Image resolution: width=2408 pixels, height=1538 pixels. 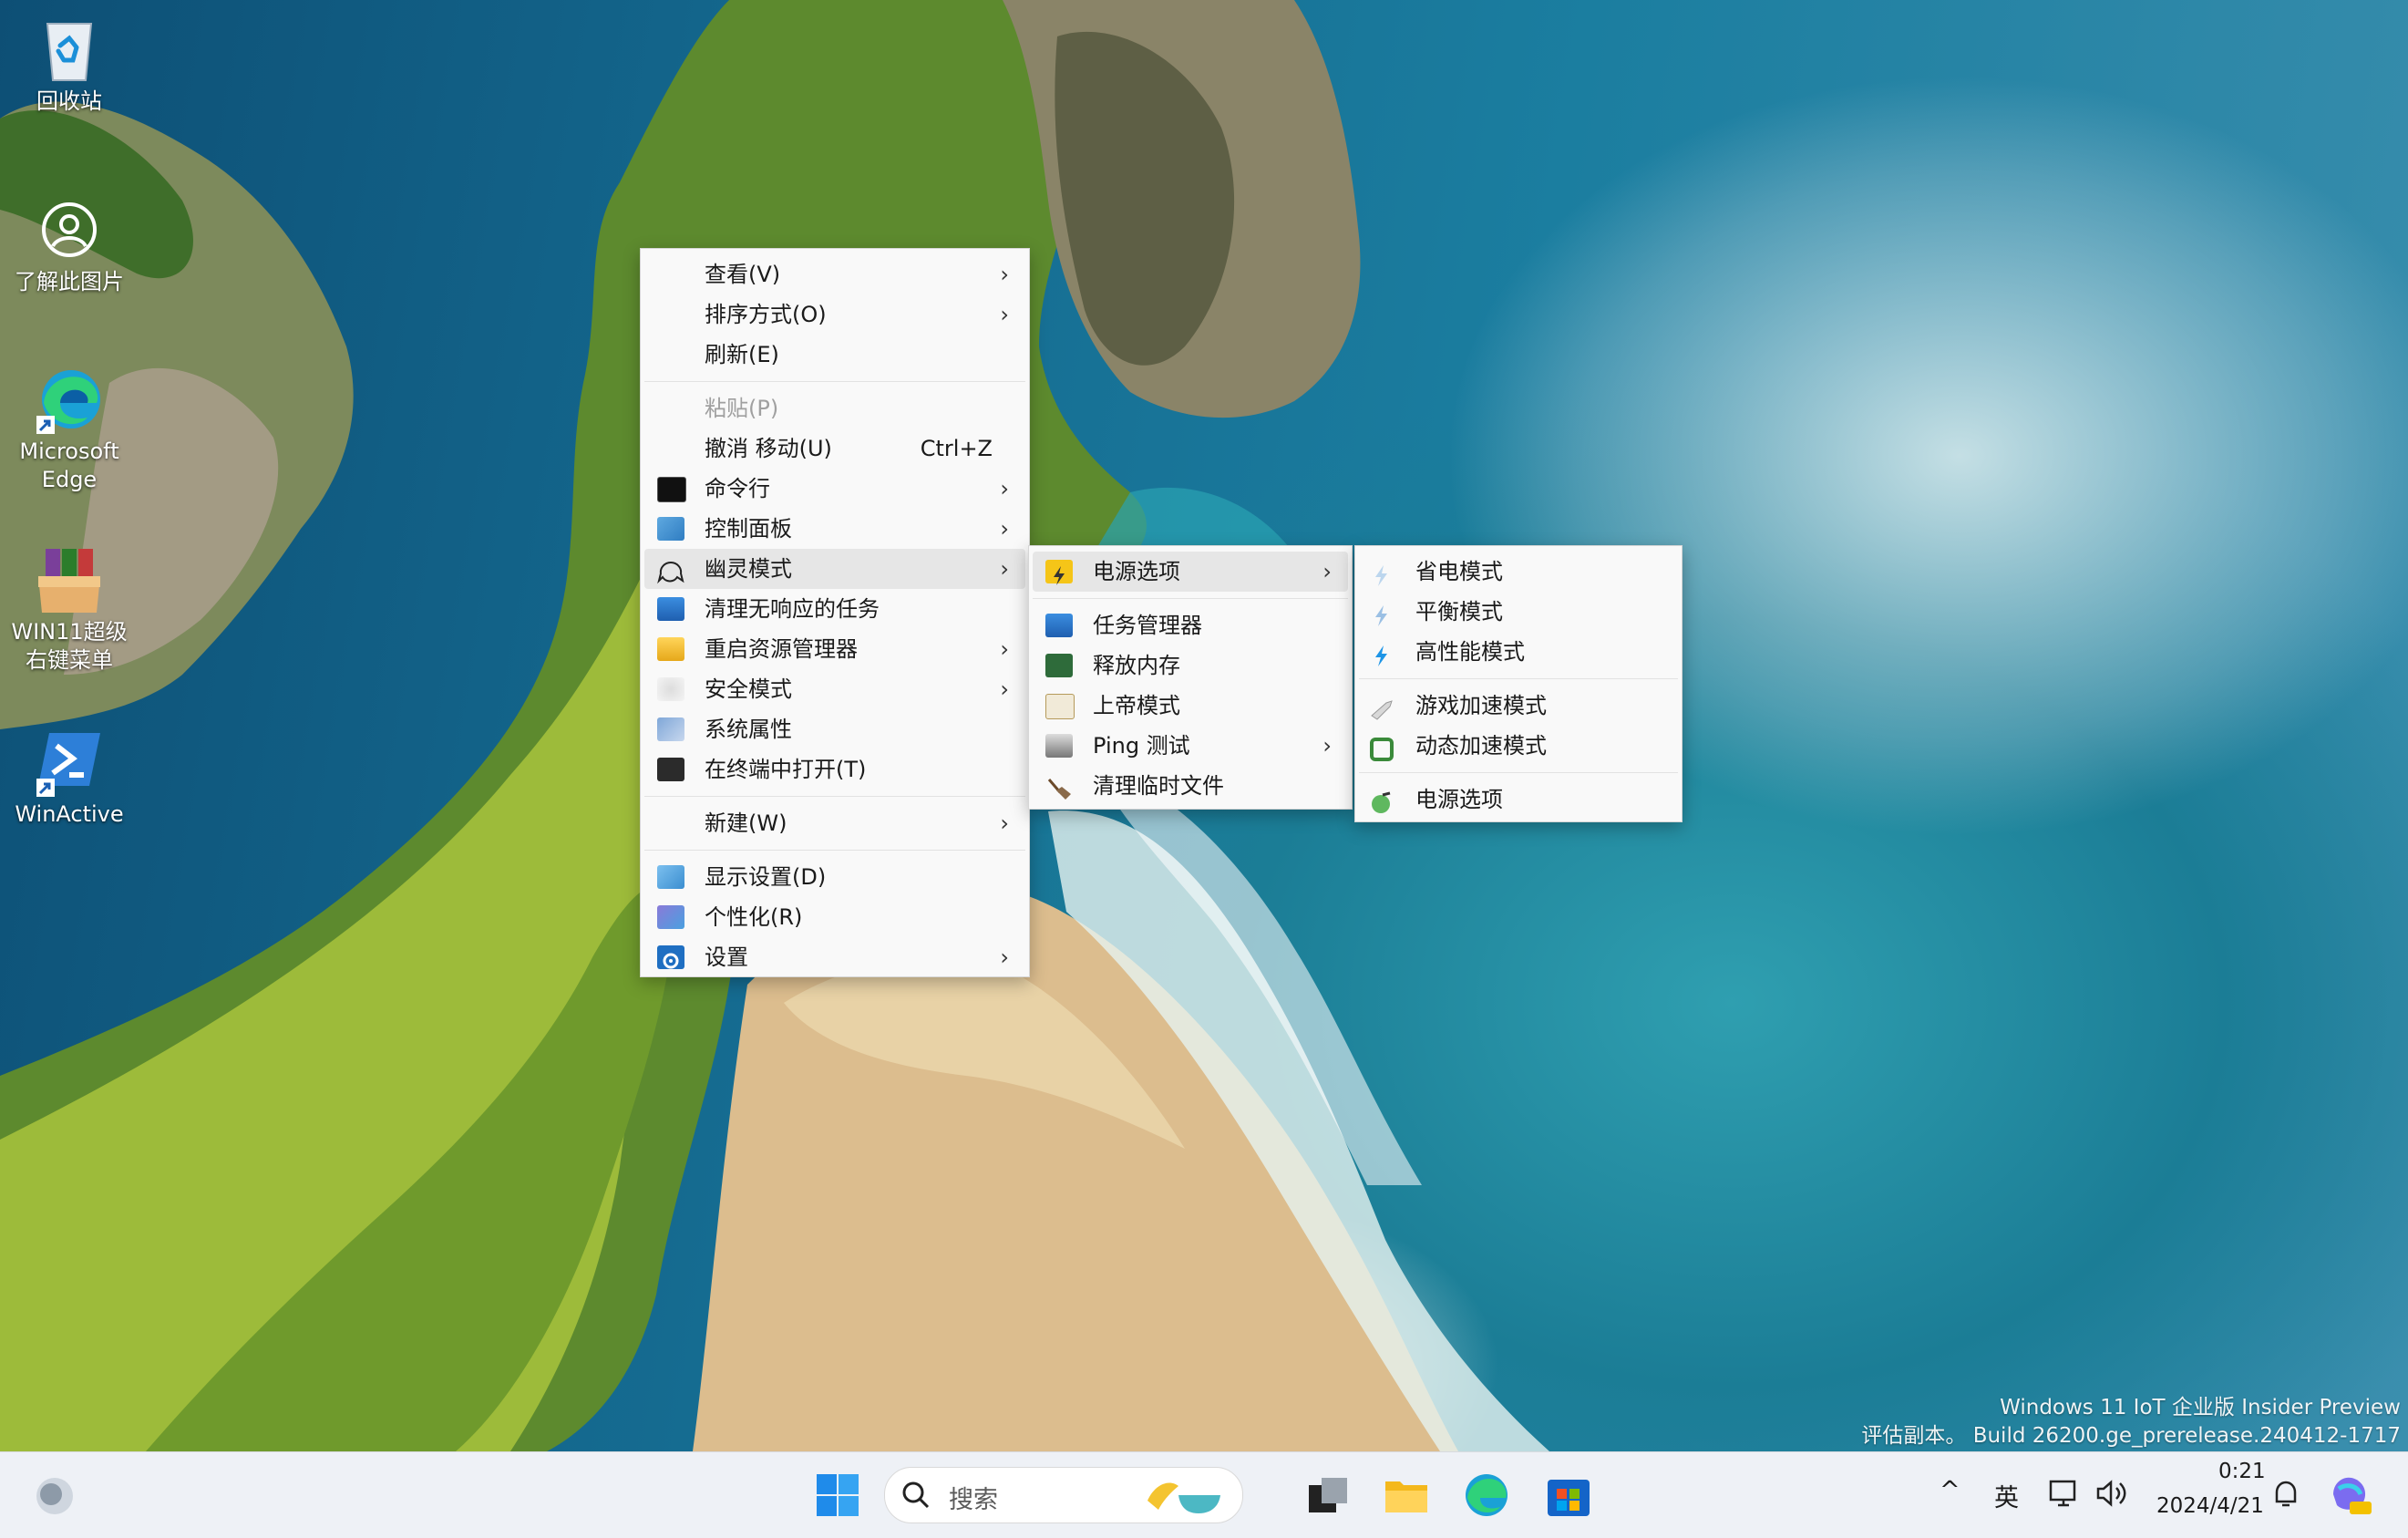 I want to click on submenu-item-task-manager: 任务管理器, so click(x=1191, y=625).